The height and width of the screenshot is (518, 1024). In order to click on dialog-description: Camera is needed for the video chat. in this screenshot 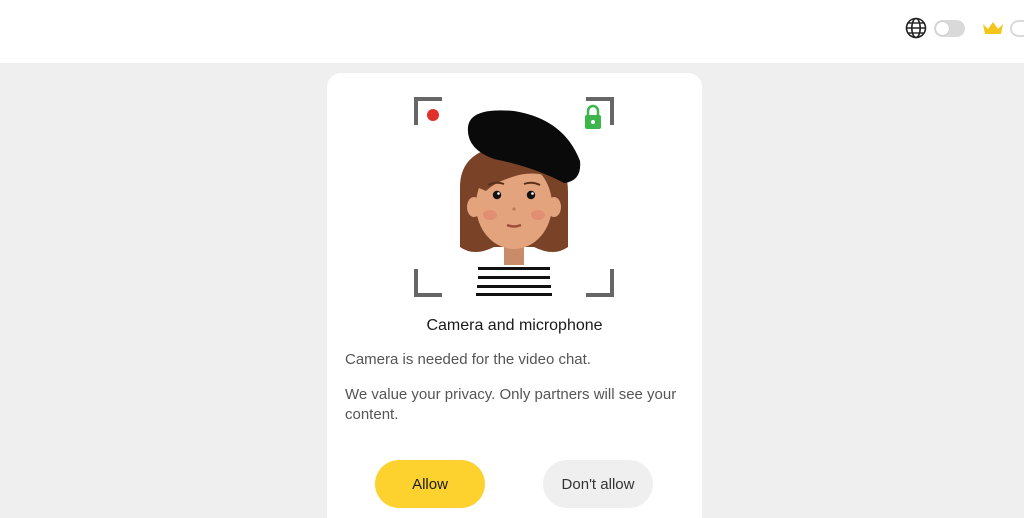, I will do `click(468, 359)`.